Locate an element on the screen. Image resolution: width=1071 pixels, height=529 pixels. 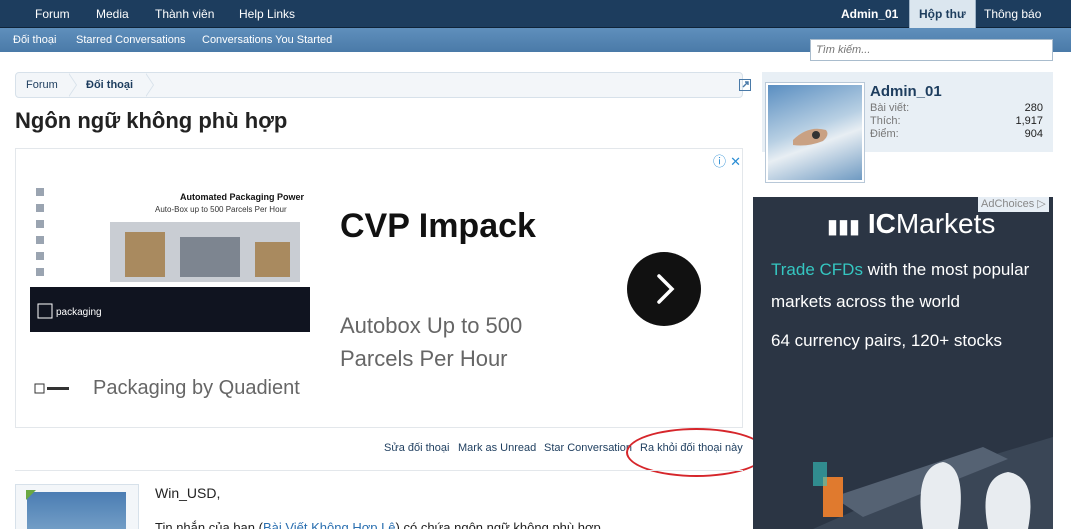
ad-image-logo: packaging is located at coordinates (79, 312).